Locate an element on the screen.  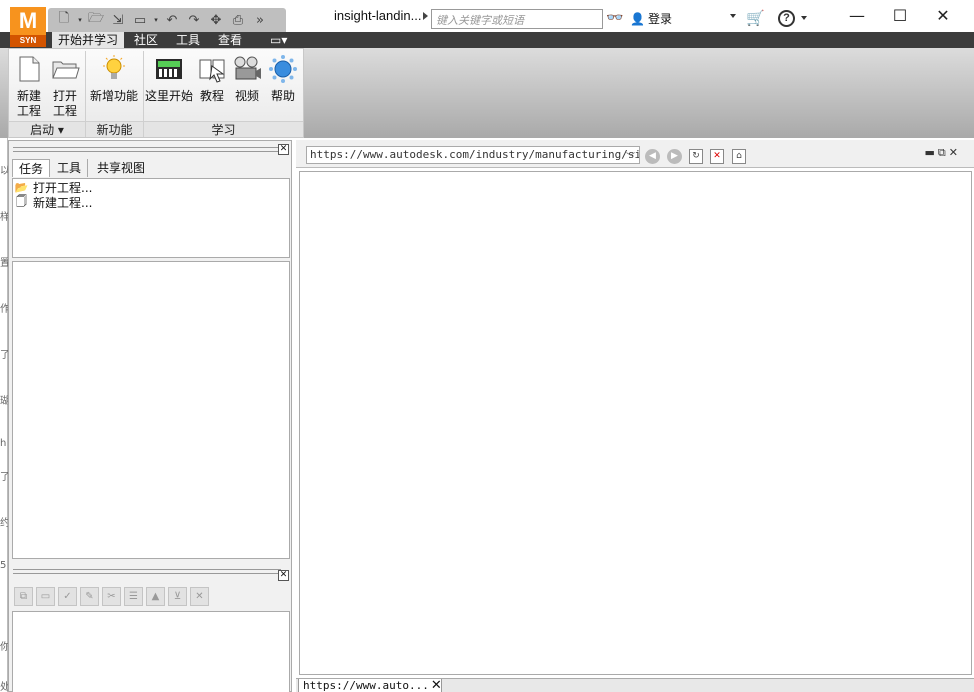
new-features-button: 新增功能 is located at coordinates (114, 78).